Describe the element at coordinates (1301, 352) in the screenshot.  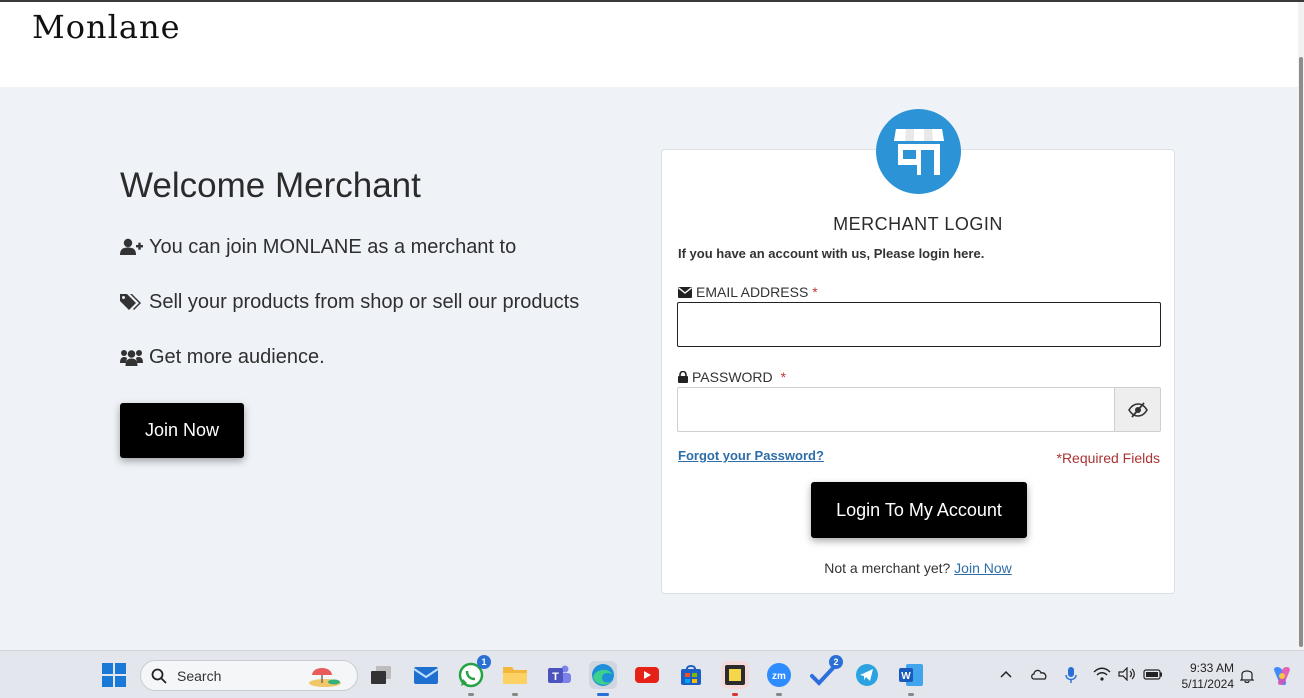
I see `scrollbar-thumb` at that location.